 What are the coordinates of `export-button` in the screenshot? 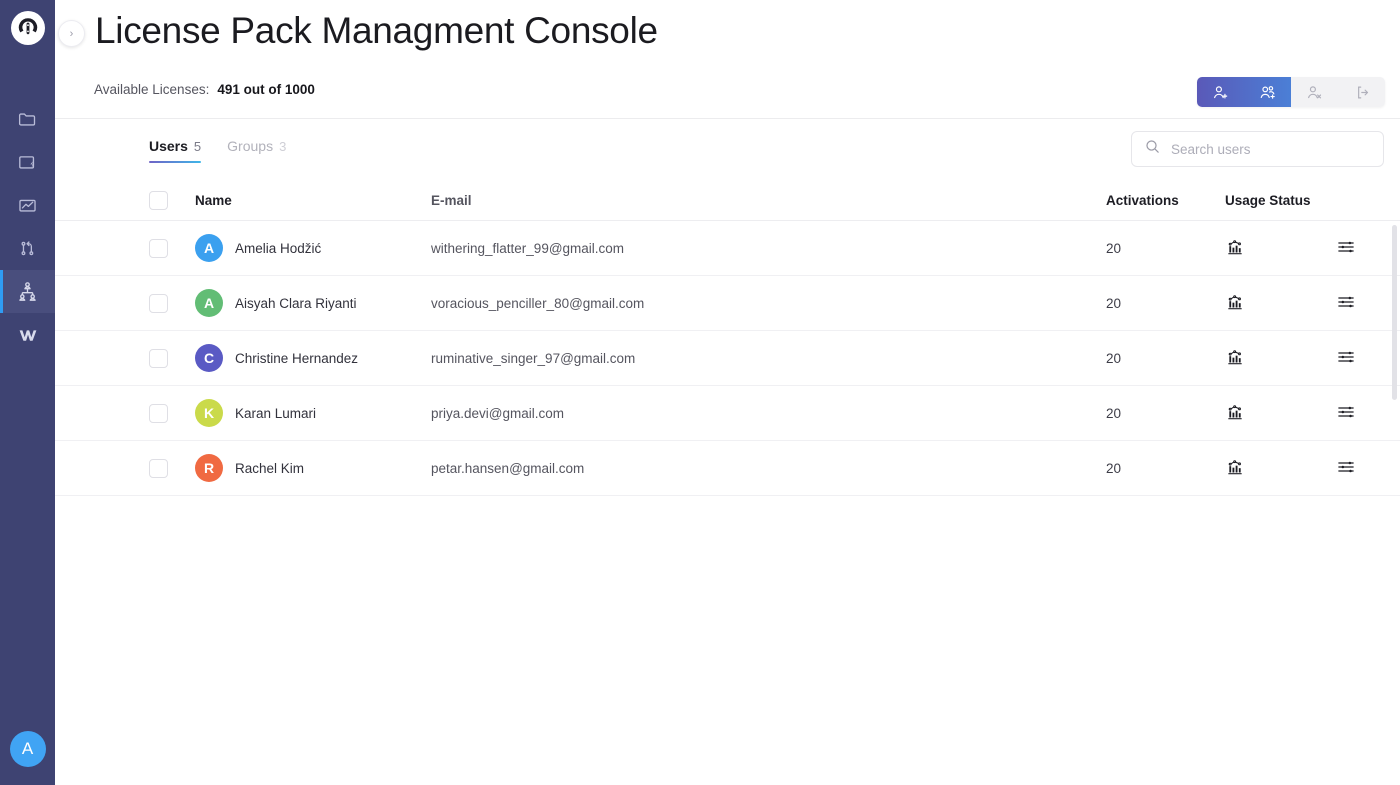 It's located at (1361, 92).